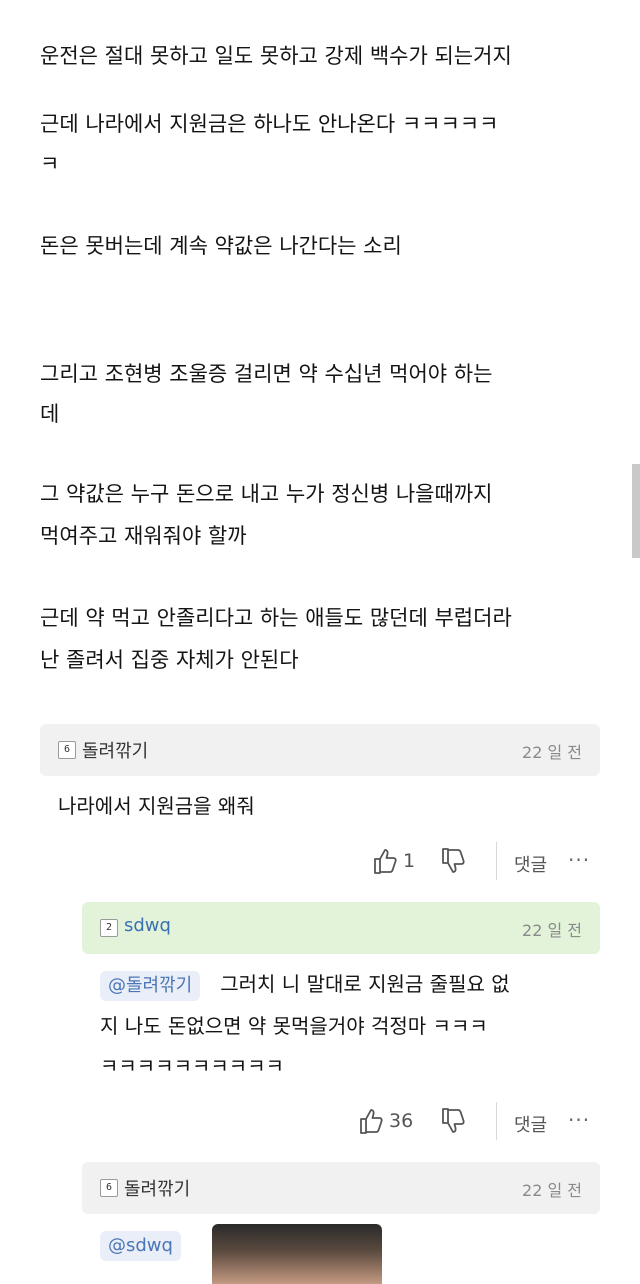 This screenshot has height=1284, width=640. I want to click on post-line: 돈은 못버는데 계속 약값은 나간다는 소리, so click(221, 246).